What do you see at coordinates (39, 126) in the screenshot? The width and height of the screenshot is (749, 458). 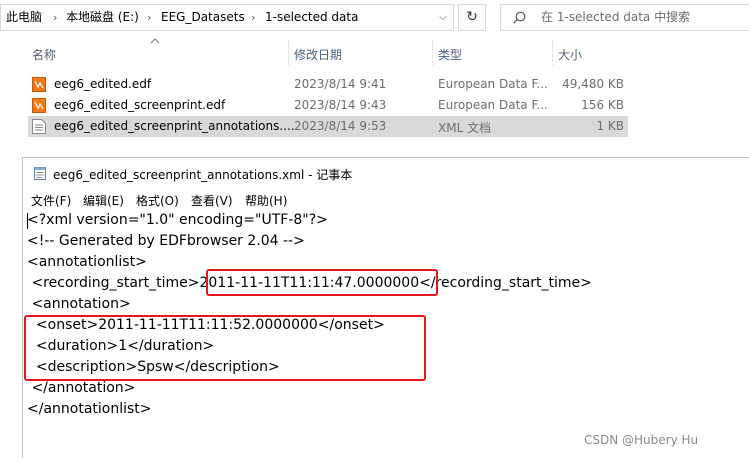 I see `xml-file-icon` at bounding box center [39, 126].